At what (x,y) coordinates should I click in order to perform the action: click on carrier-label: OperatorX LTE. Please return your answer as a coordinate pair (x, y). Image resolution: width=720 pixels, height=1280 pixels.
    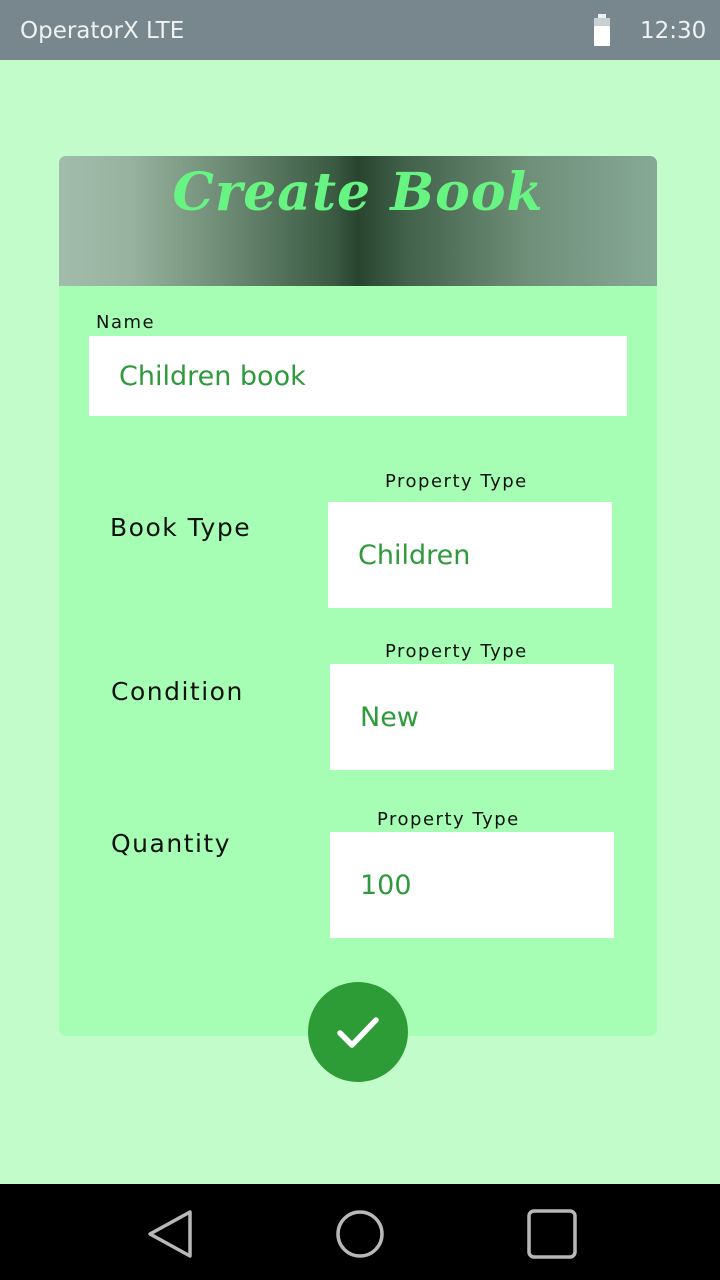
    Looking at the image, I should click on (102, 31).